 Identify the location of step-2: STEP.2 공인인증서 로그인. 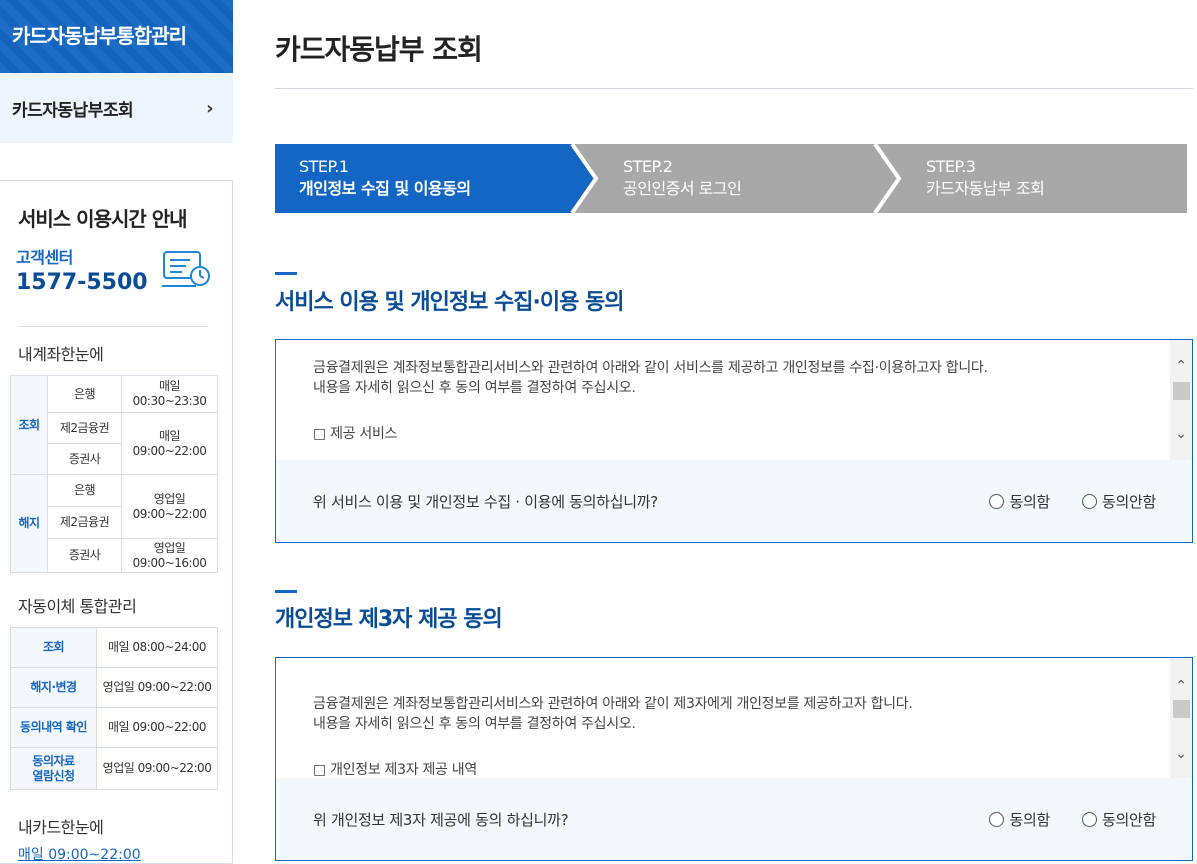
(682, 178).